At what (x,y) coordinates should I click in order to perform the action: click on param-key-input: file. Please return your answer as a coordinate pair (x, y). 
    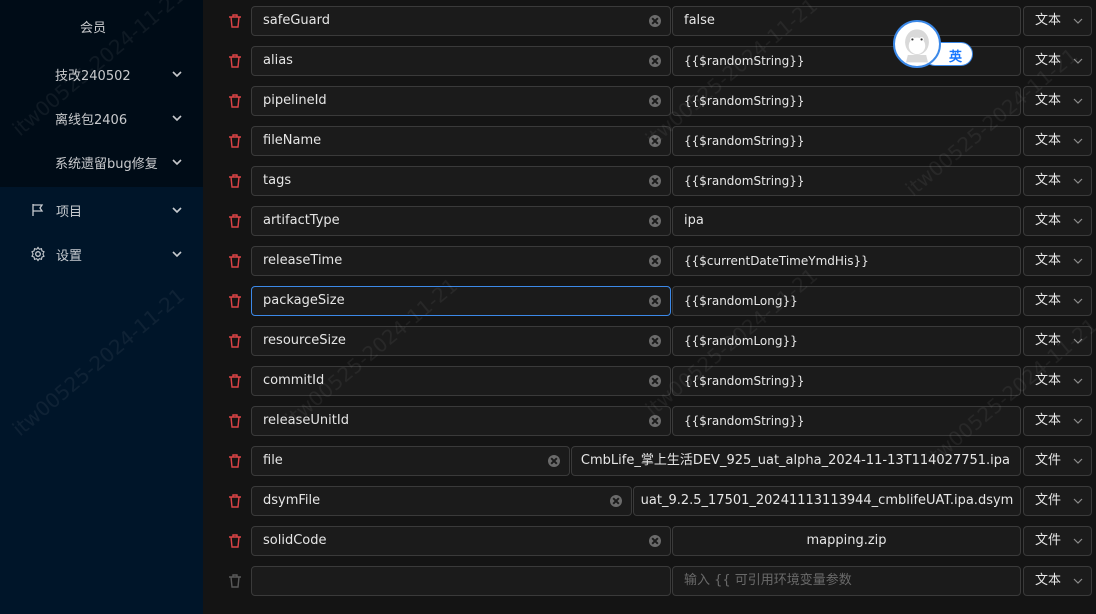
    Looking at the image, I should click on (410, 461).